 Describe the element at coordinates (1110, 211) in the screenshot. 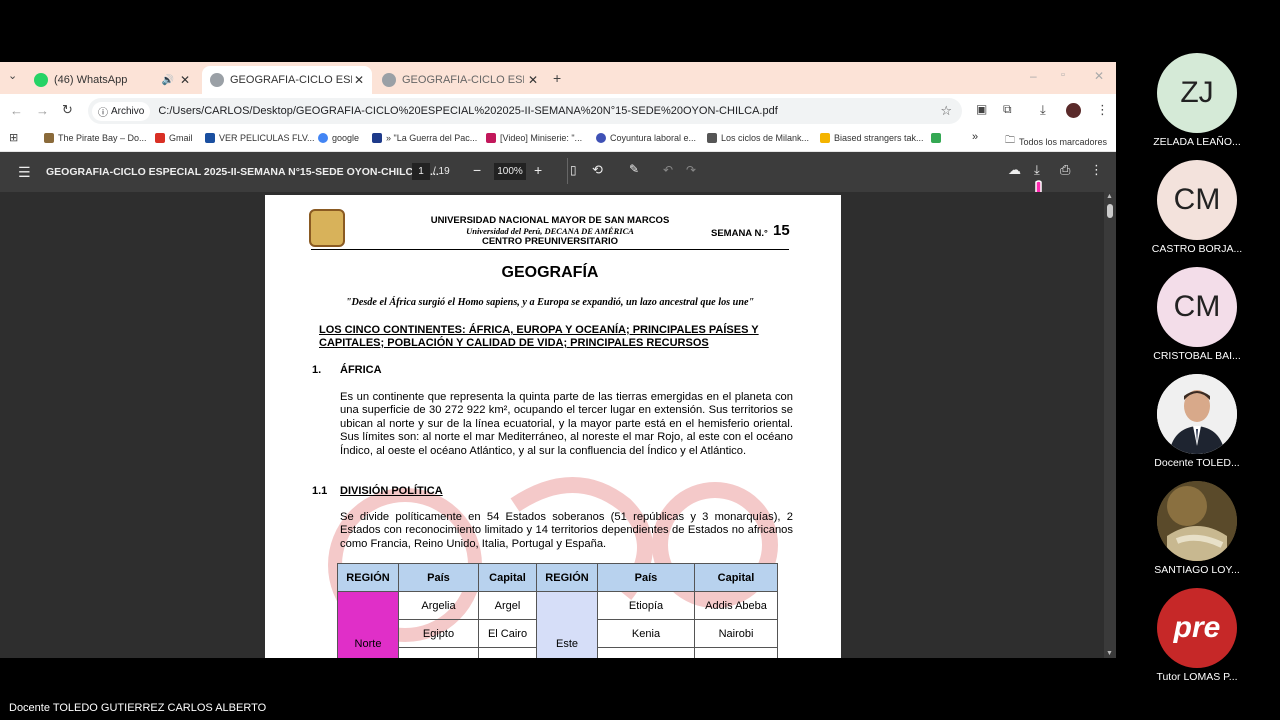

I see `scrollbar-thumb` at that location.